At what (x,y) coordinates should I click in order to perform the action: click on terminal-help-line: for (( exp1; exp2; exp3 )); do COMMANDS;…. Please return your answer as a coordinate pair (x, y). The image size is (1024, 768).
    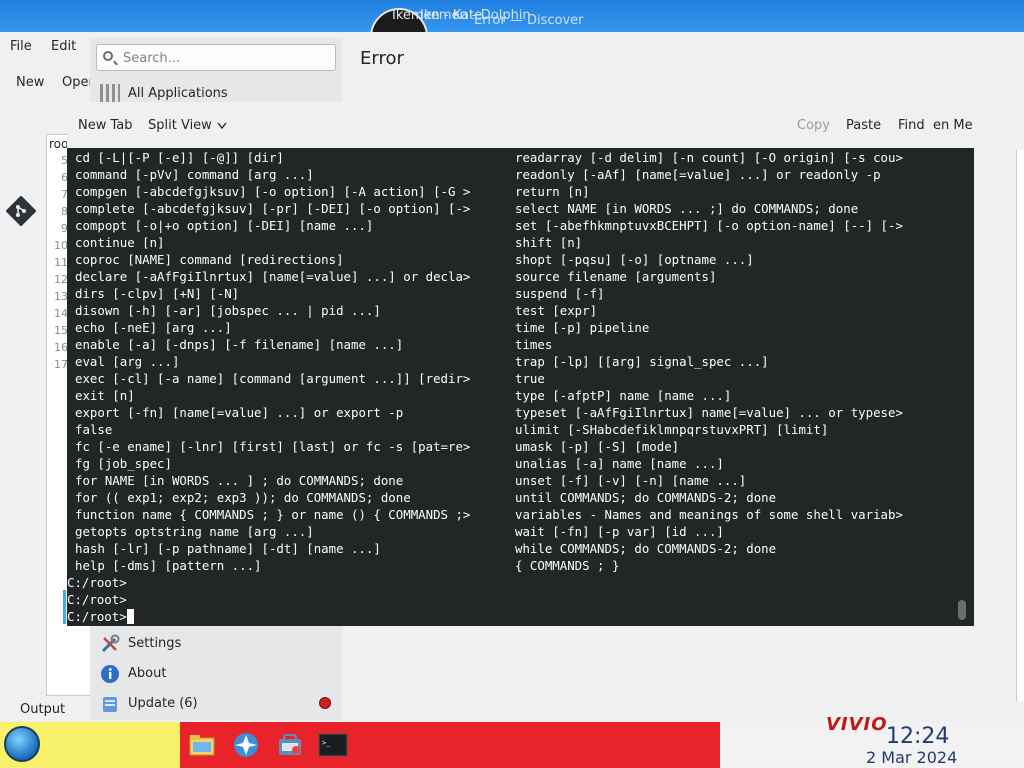
    Looking at the image, I should click on (243, 497).